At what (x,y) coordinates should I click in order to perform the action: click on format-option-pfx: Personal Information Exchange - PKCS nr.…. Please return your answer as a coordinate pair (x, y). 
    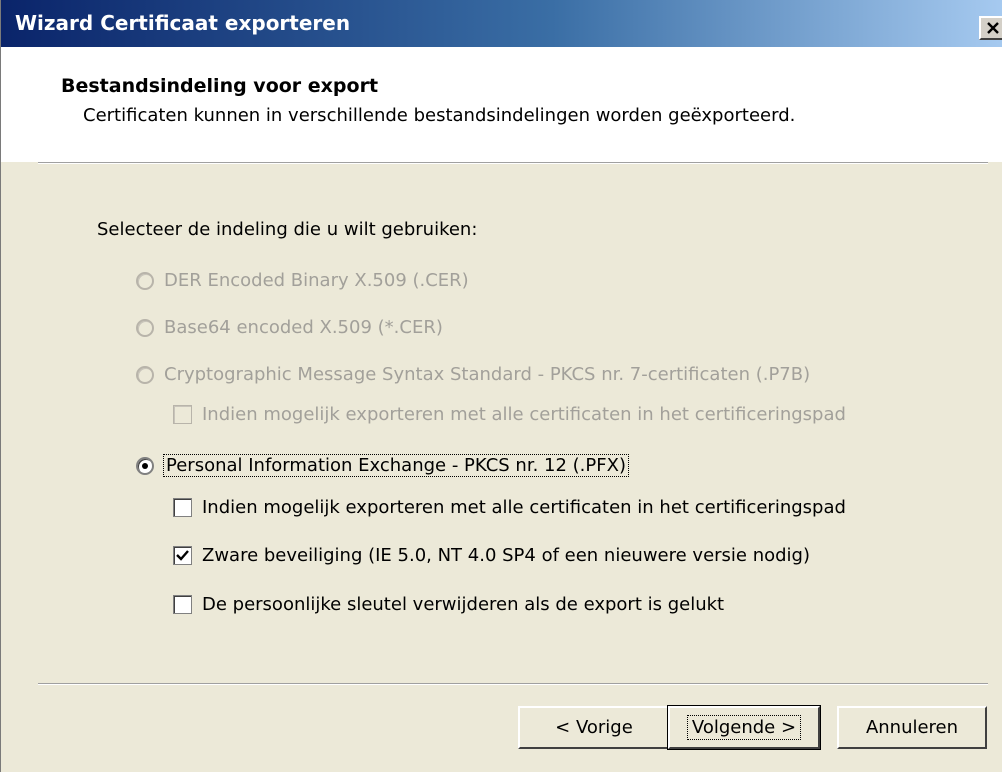
    Looking at the image, I should click on (382, 465).